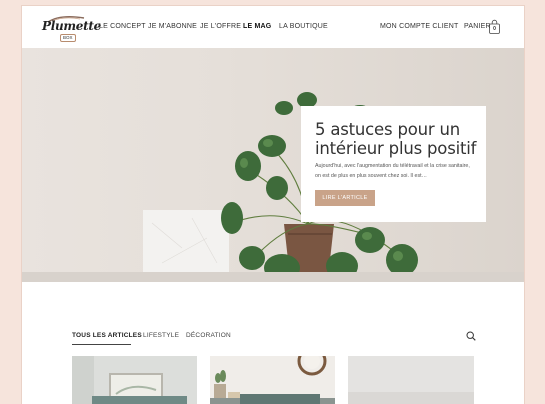 The width and height of the screenshot is (545, 404). I want to click on tab-all-articles: TOUS LES ARTICLES, so click(107, 336).